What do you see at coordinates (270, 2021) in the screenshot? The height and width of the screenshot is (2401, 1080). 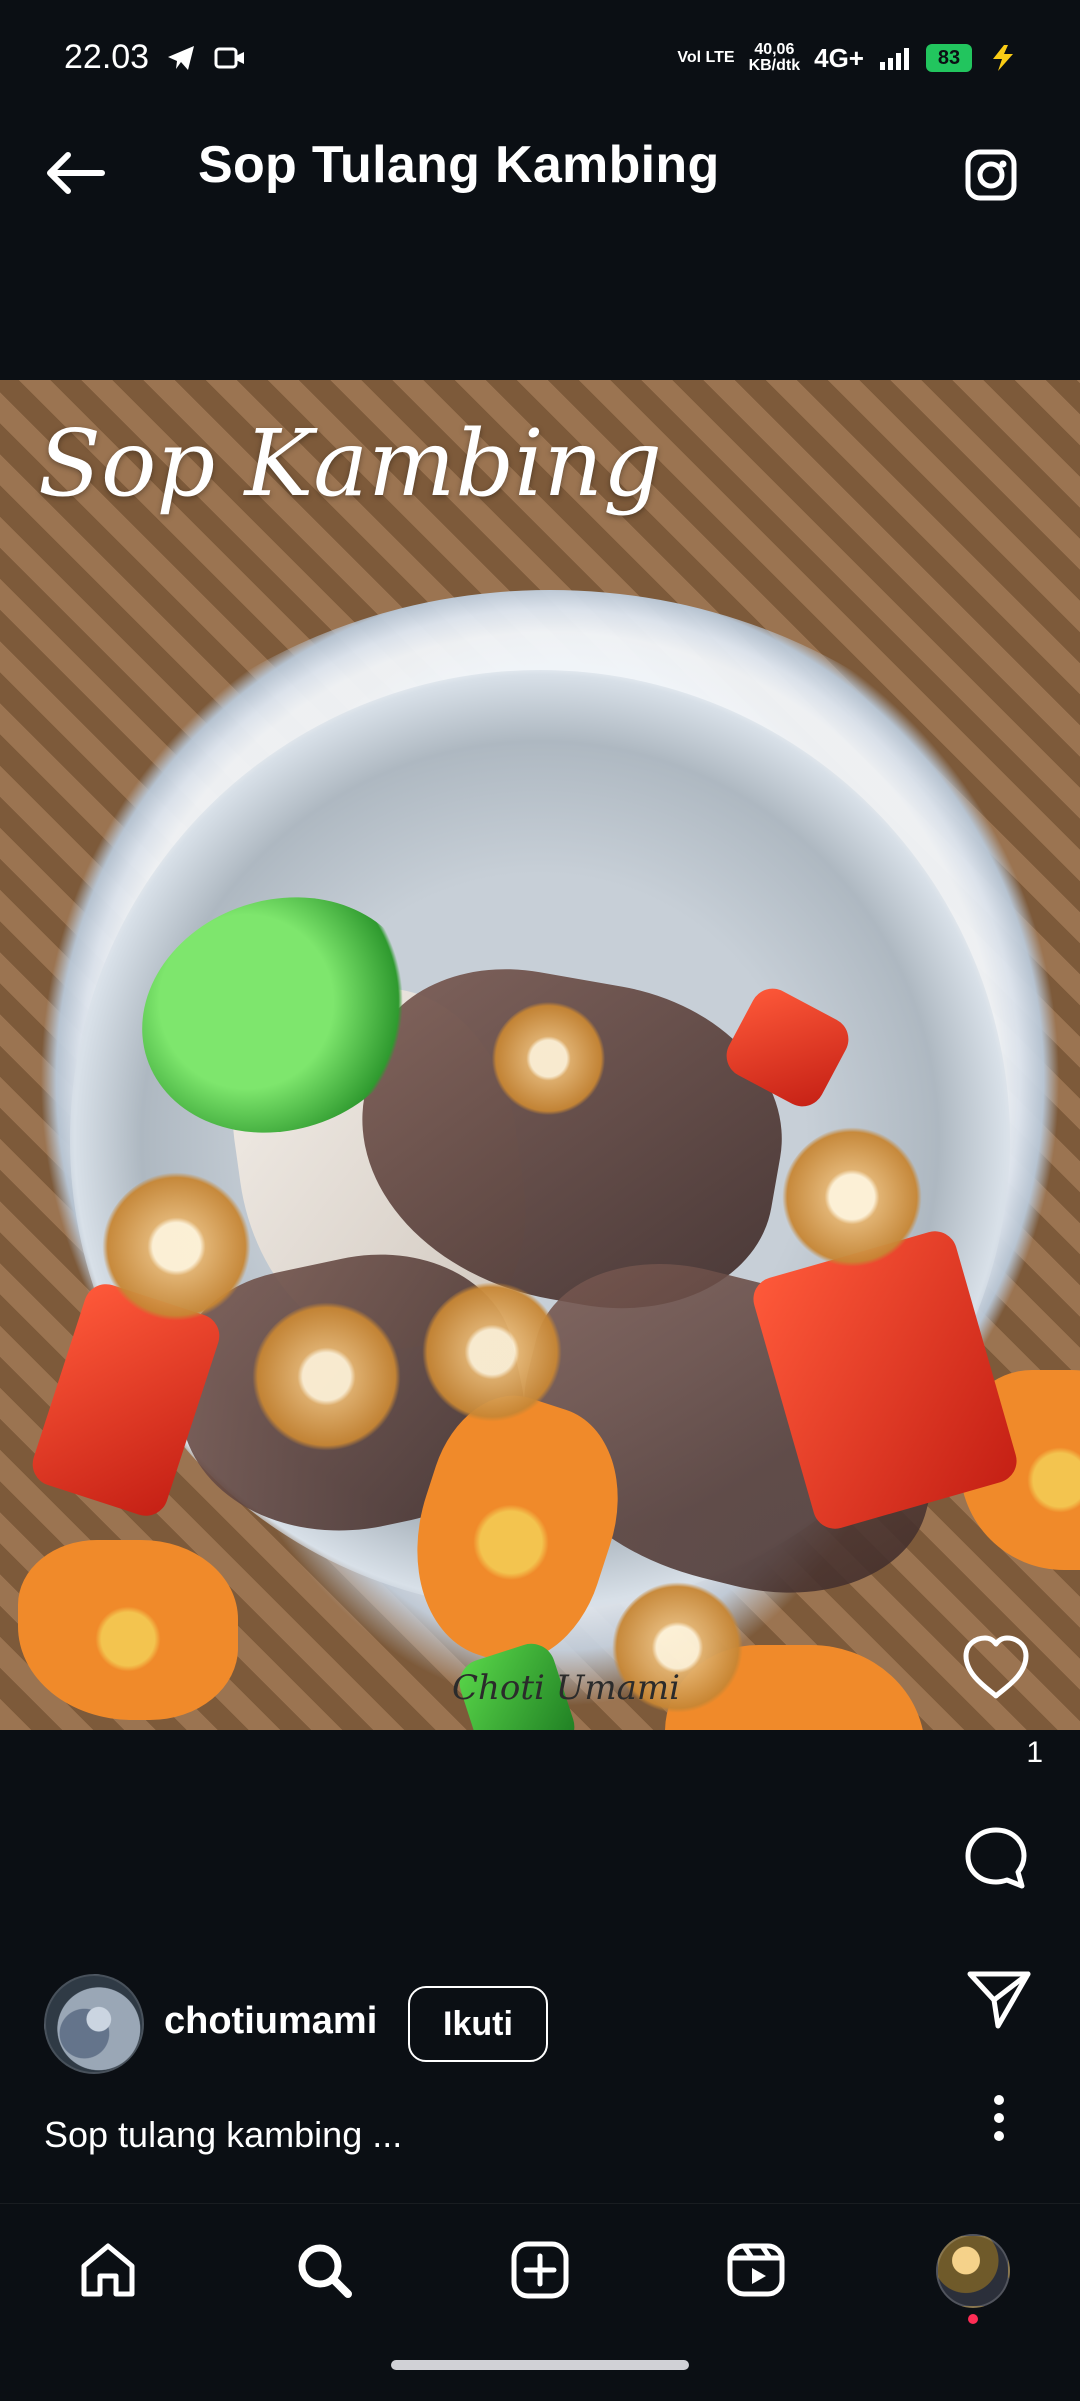 I see `author-username: chotiumami` at bounding box center [270, 2021].